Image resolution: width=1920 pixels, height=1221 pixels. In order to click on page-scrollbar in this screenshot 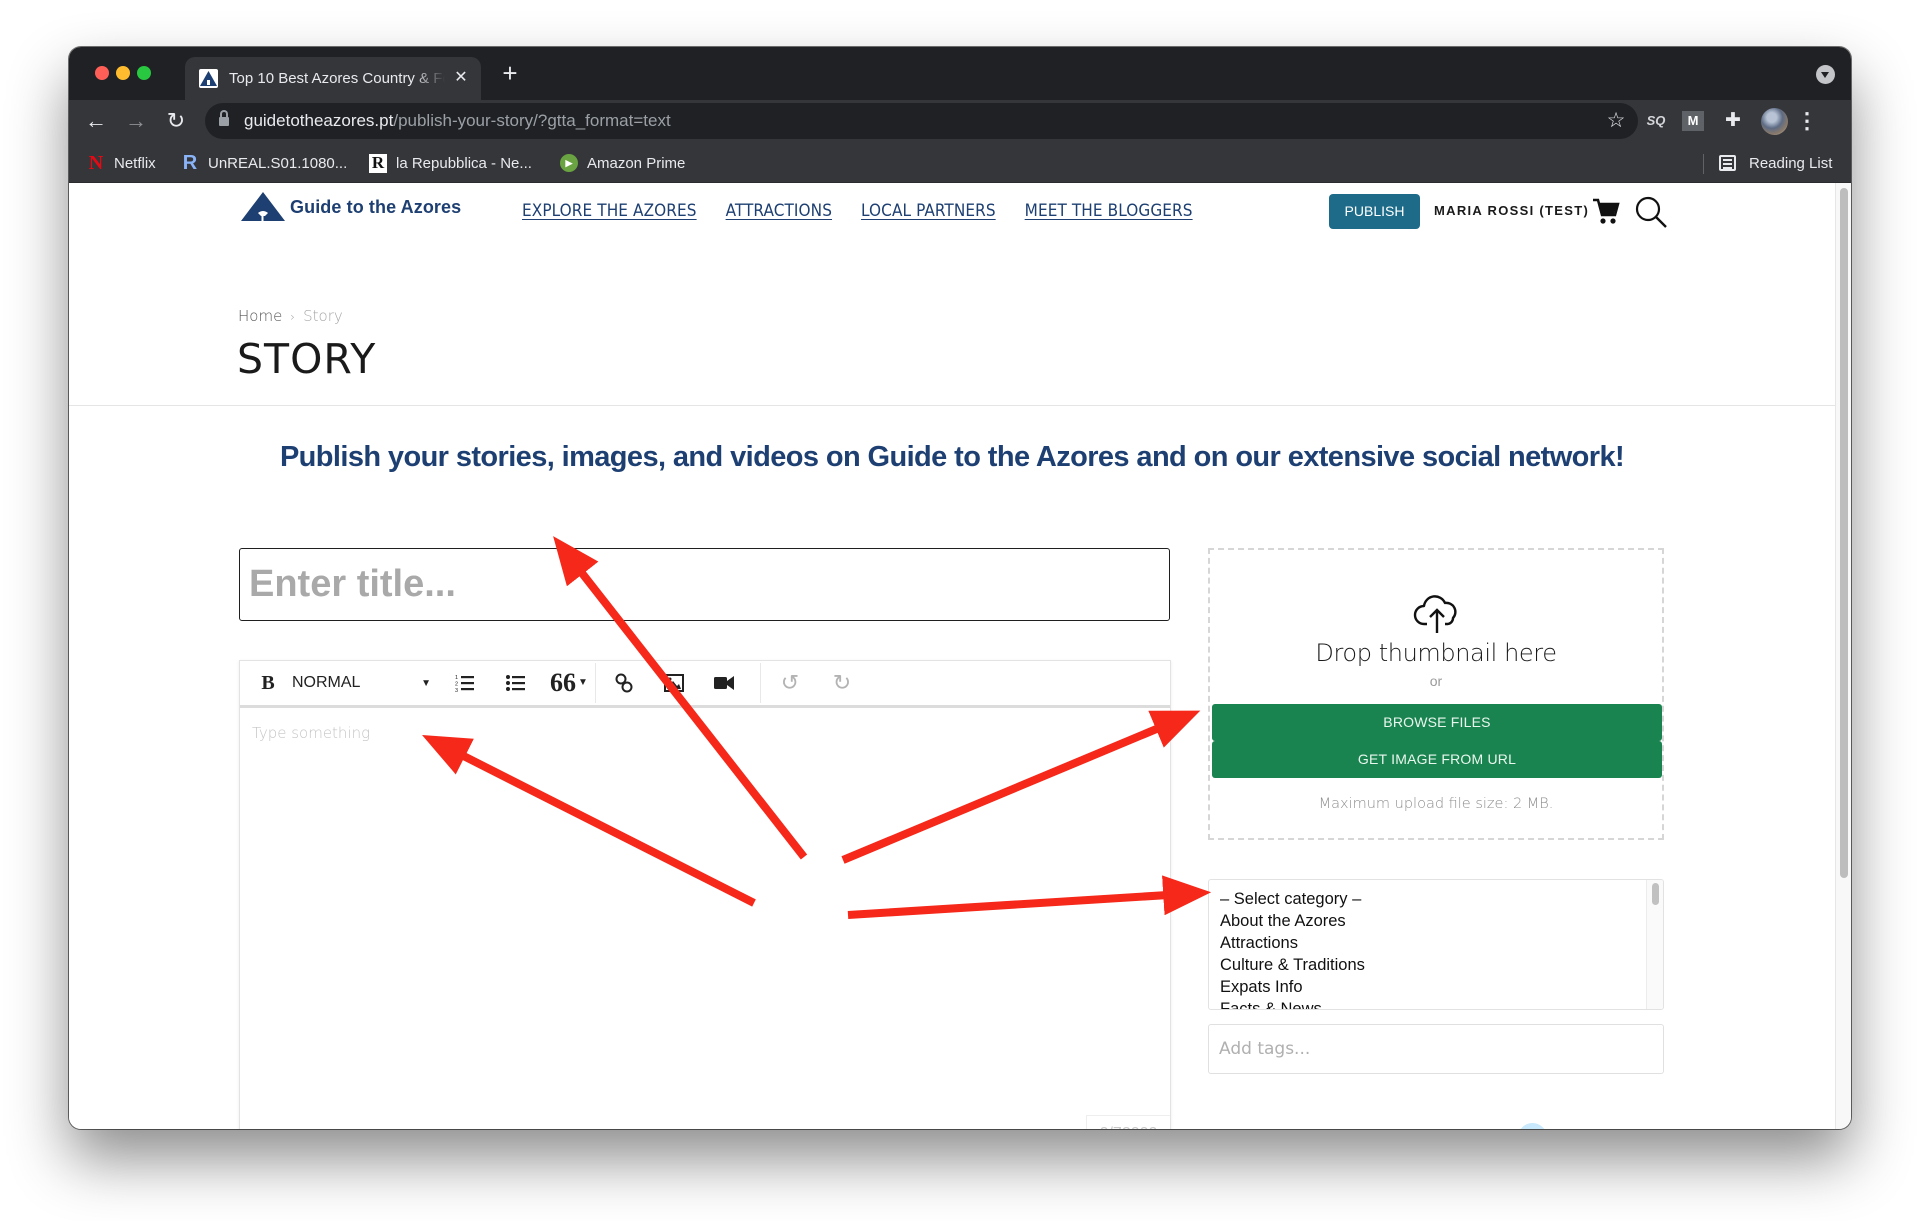, I will do `click(1843, 656)`.